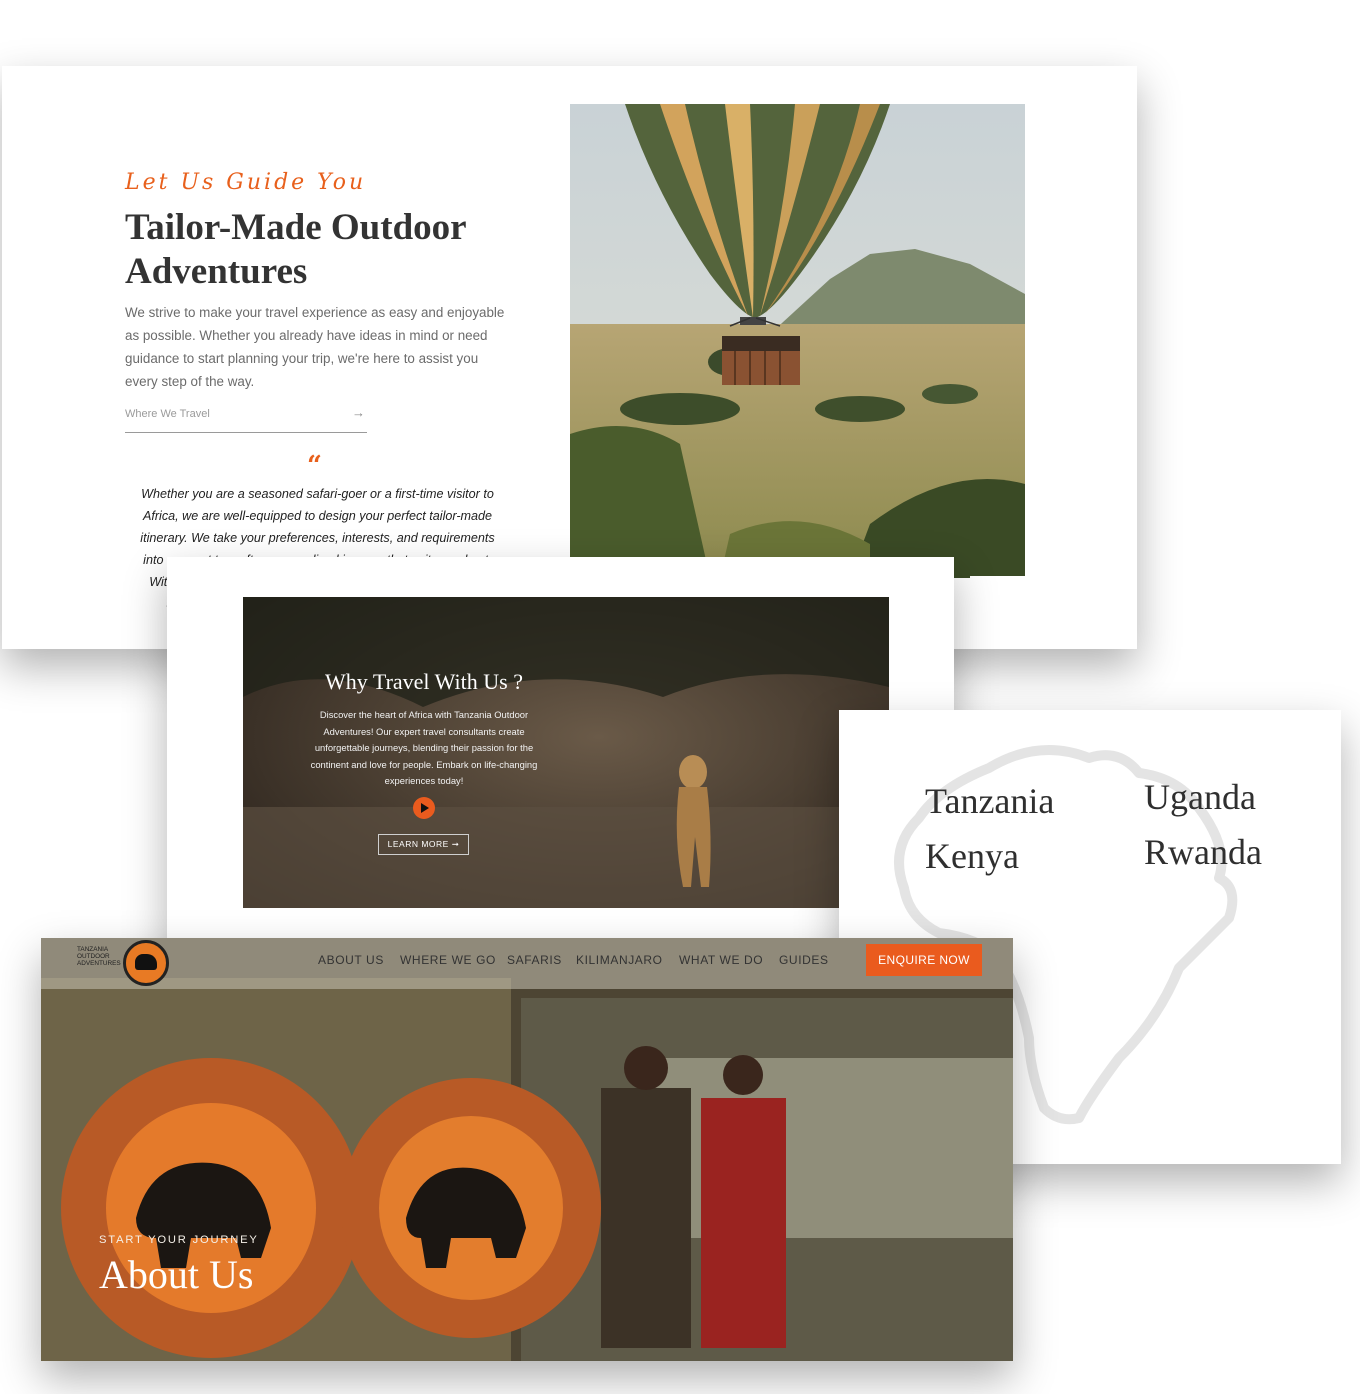 This screenshot has height=1394, width=1360. What do you see at coordinates (246, 182) in the screenshot?
I see `section-tagline: Let Us Guide You` at bounding box center [246, 182].